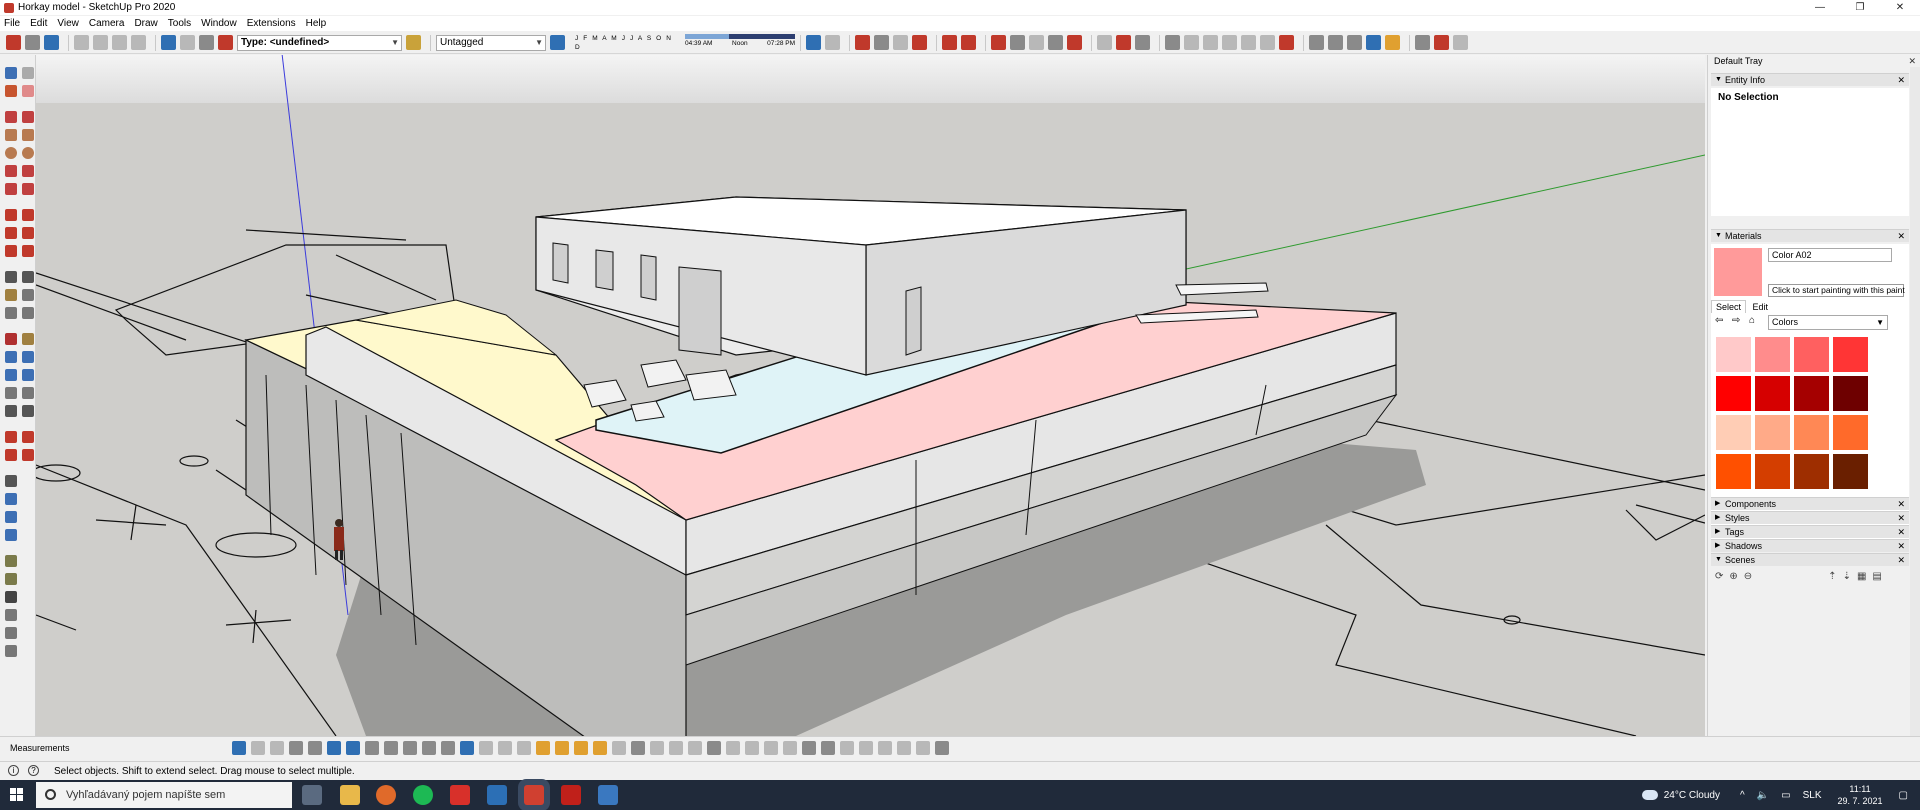  I want to click on smoove-tool-icon, so click(11, 517).